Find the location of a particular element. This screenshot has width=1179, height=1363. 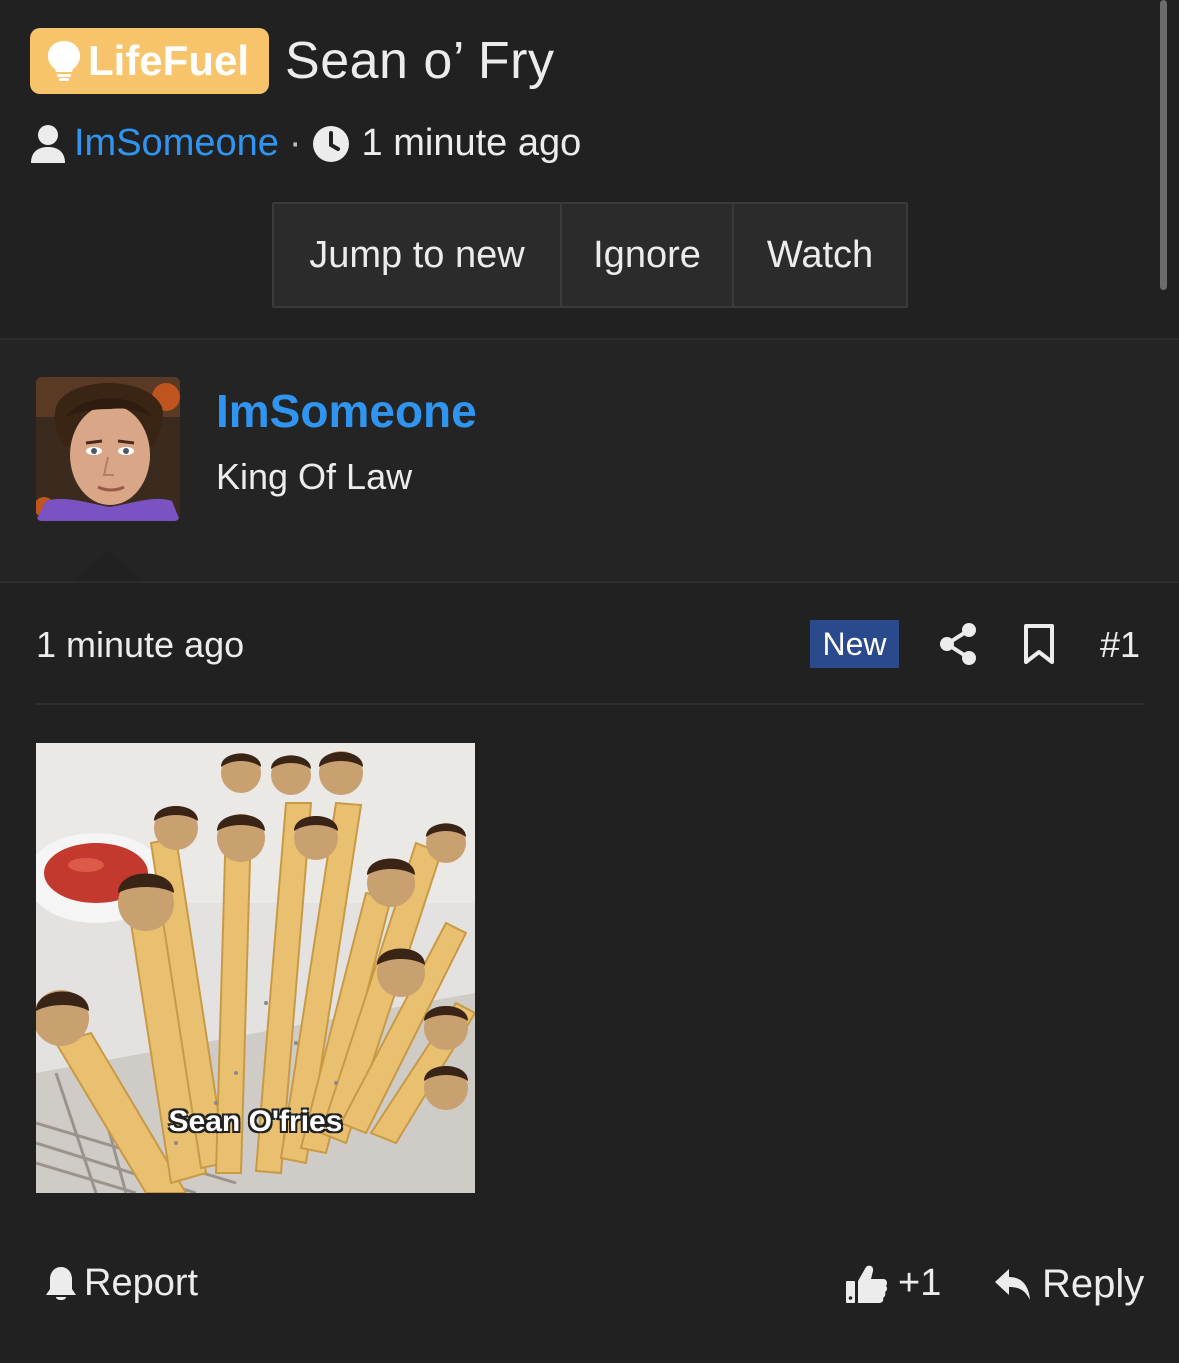

post-attached-image: Sean O'fries is located at coordinates (255, 968).